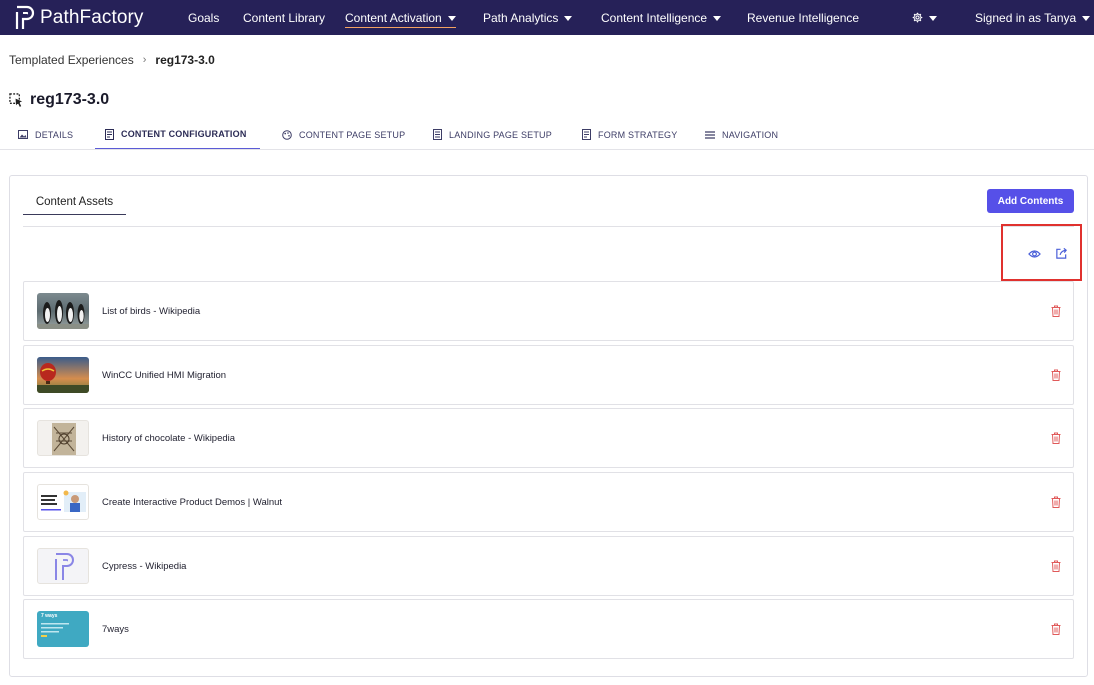 This screenshot has width=1094, height=685. Describe the element at coordinates (16, 99) in the screenshot. I see `experience-icon` at that location.